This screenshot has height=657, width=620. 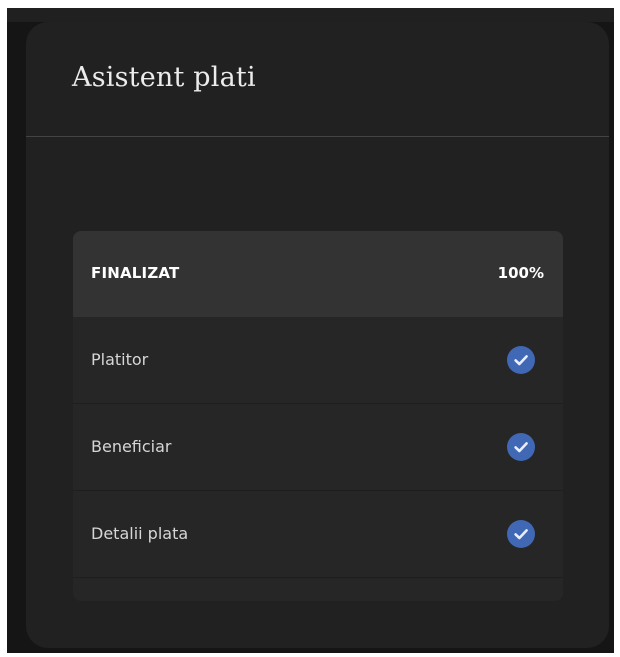 What do you see at coordinates (318, 447) in the screenshot?
I see `step-row-beneficiar: Beneficiar` at bounding box center [318, 447].